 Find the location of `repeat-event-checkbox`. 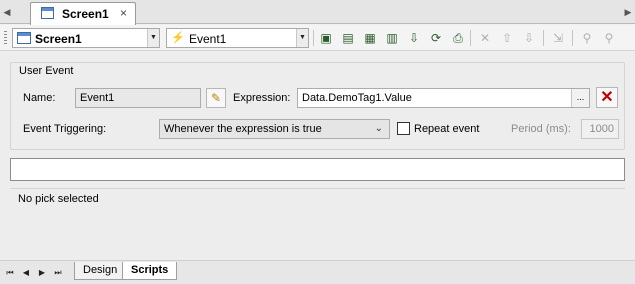

repeat-event-checkbox is located at coordinates (403, 128).